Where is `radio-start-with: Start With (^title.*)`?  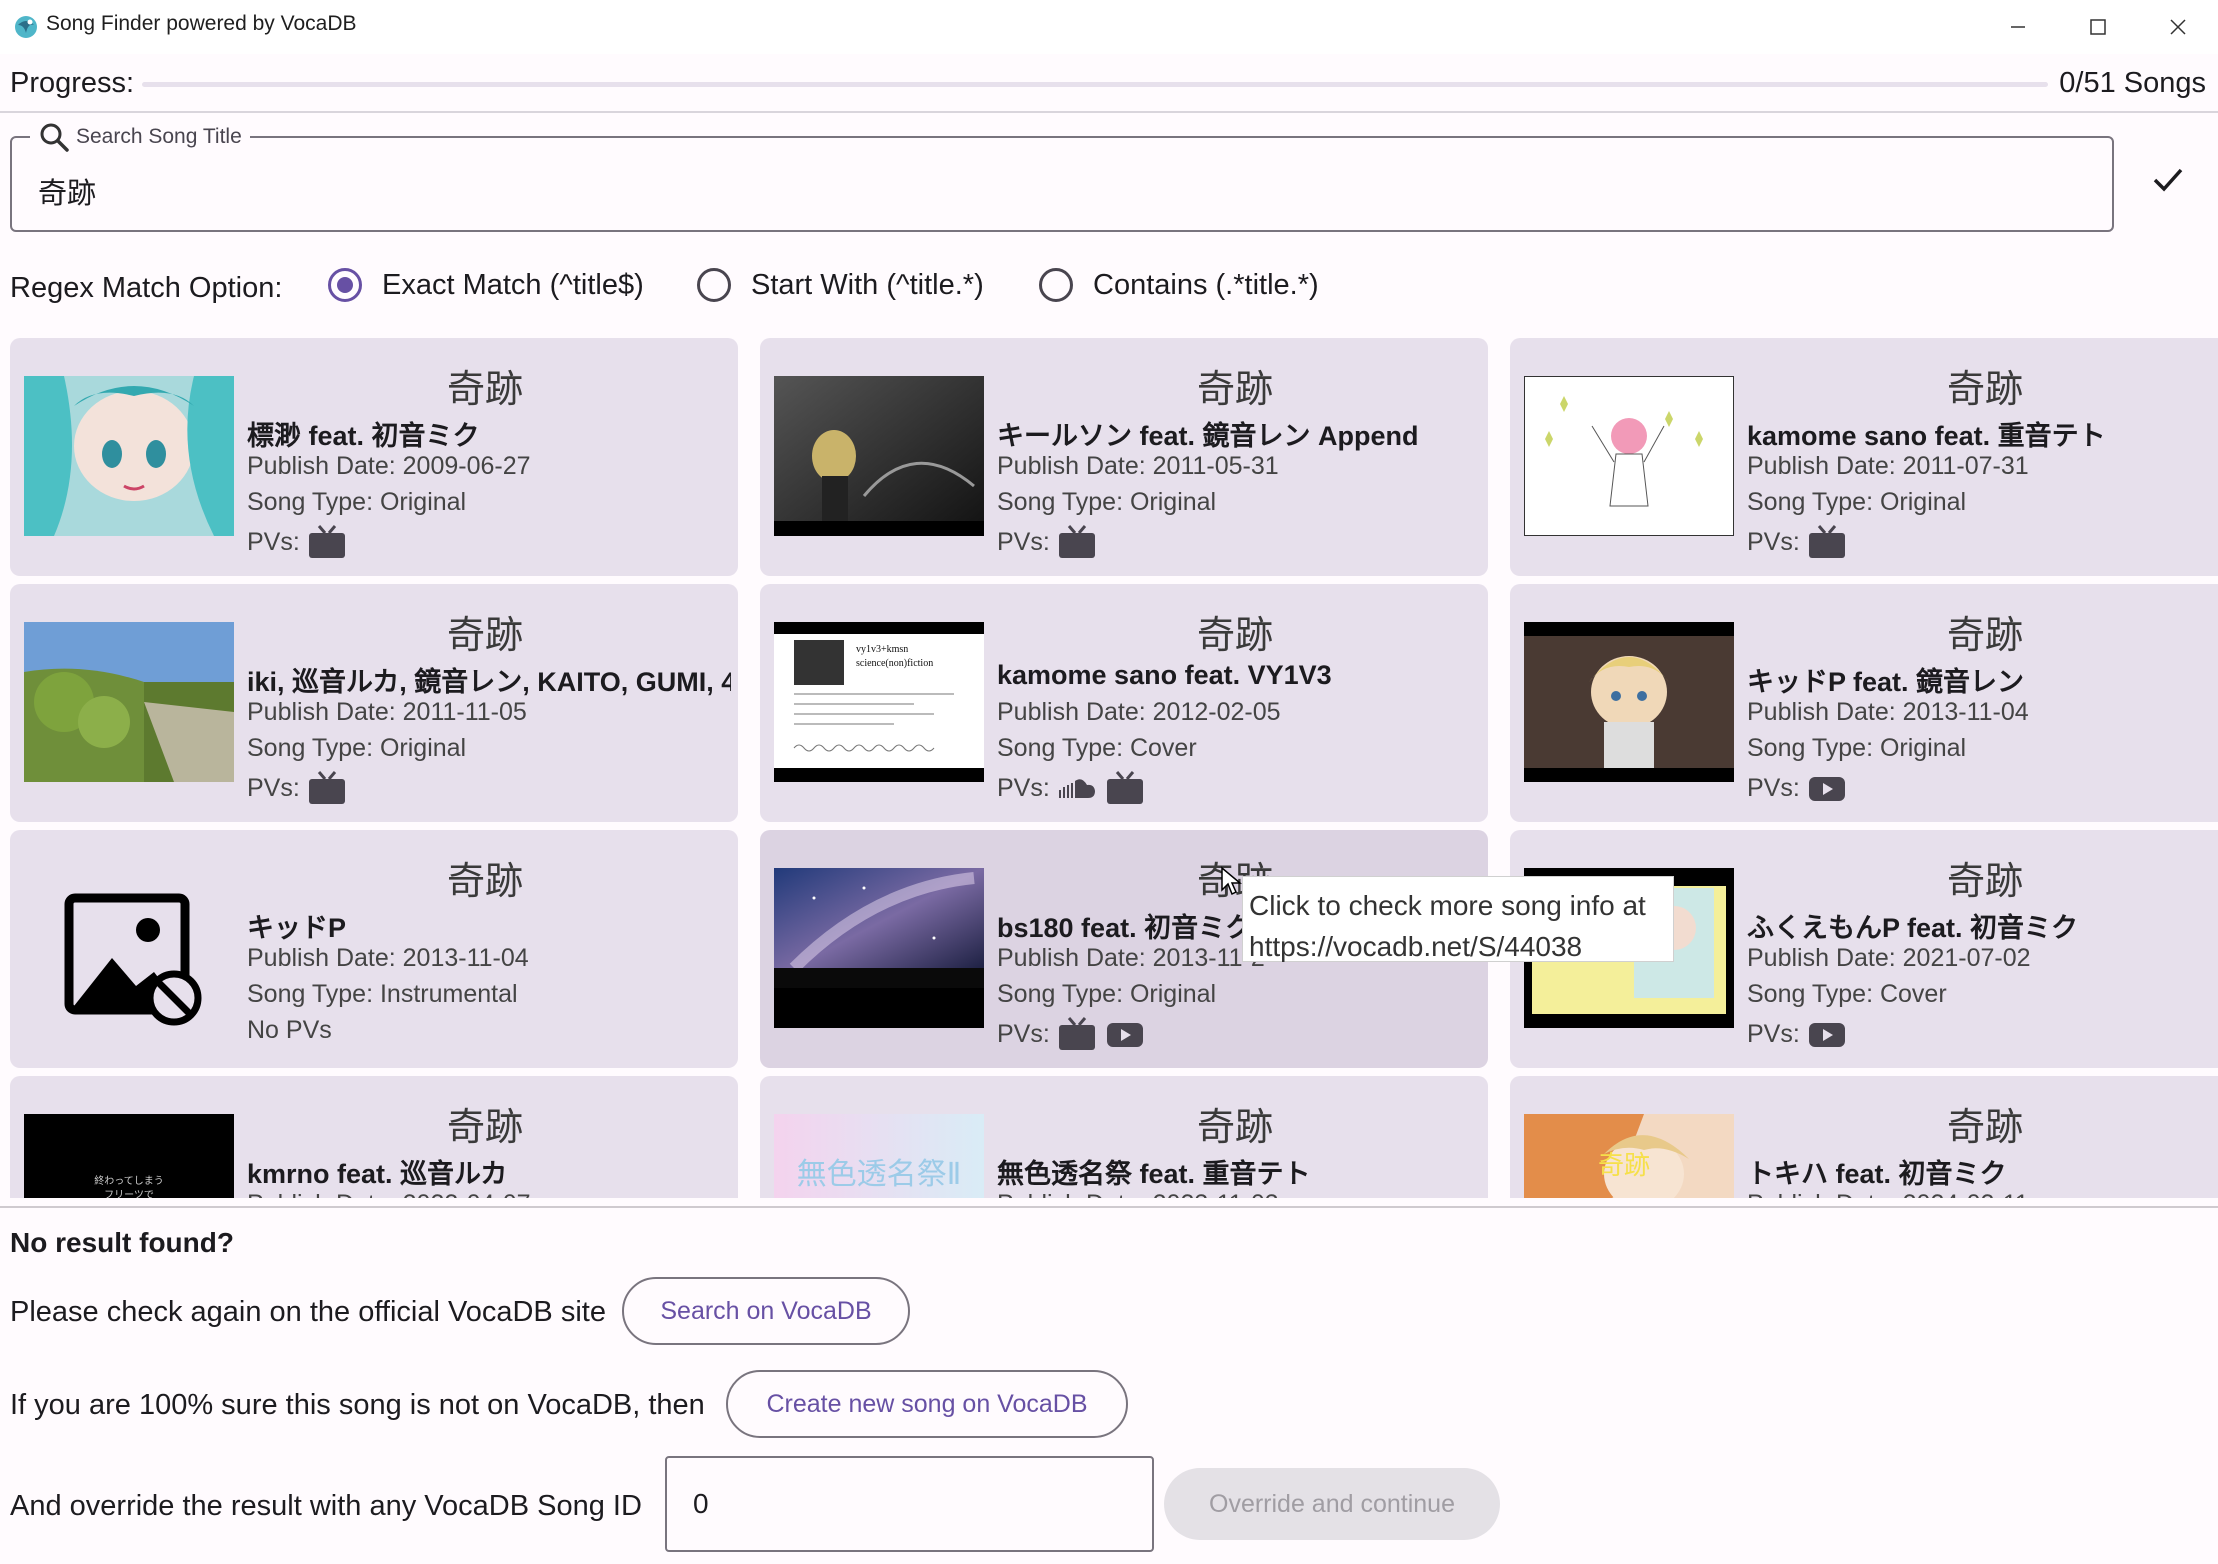
radio-start-with: Start With (^title.*) is located at coordinates (840, 285).